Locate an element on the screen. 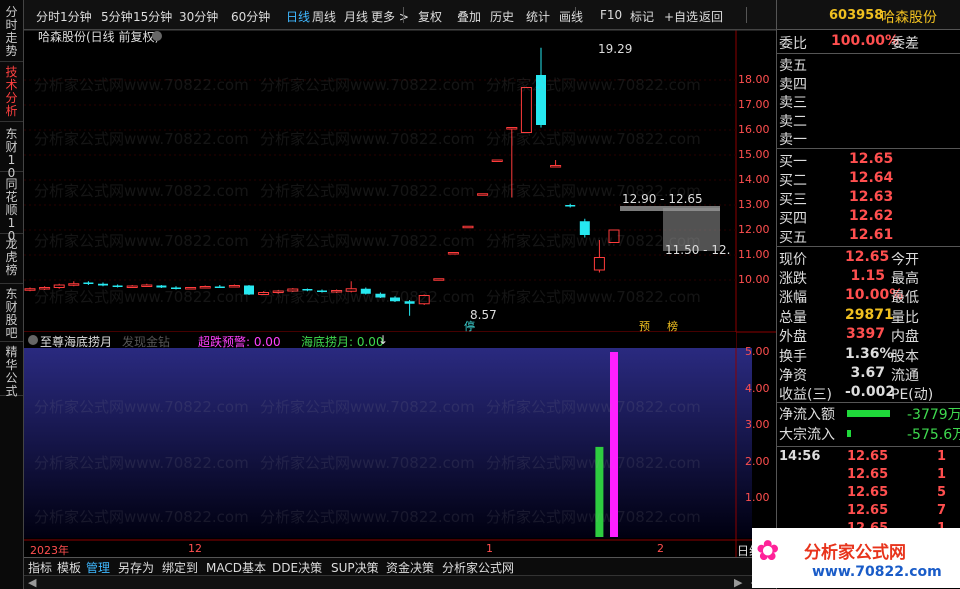  commission-label: 委比 is located at coordinates (793, 44).